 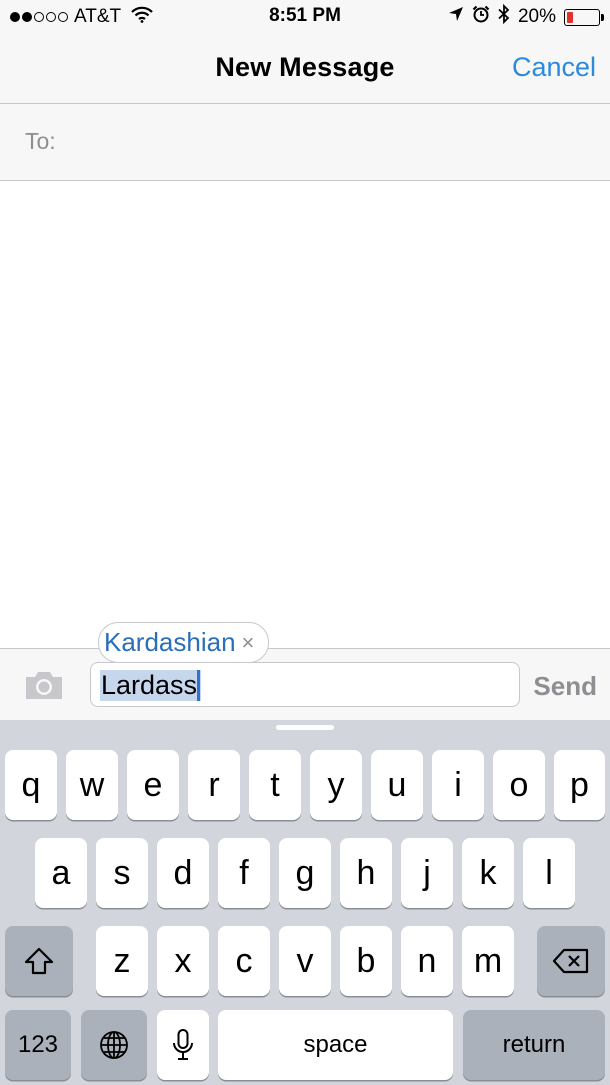 What do you see at coordinates (549, 873) in the screenshot?
I see `key-l: l` at bounding box center [549, 873].